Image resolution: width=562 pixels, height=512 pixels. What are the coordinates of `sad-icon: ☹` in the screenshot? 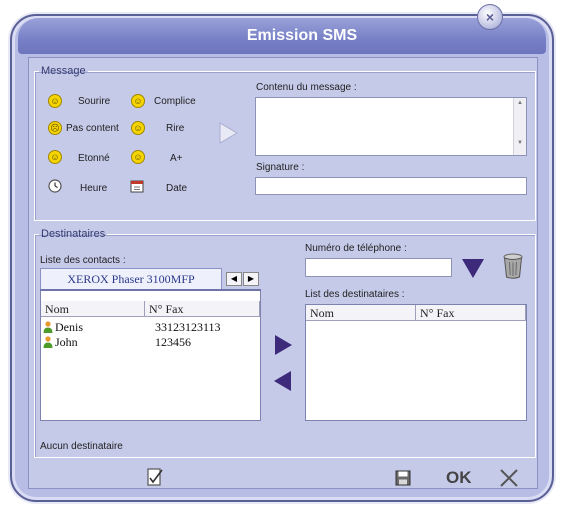 It's located at (55, 128).